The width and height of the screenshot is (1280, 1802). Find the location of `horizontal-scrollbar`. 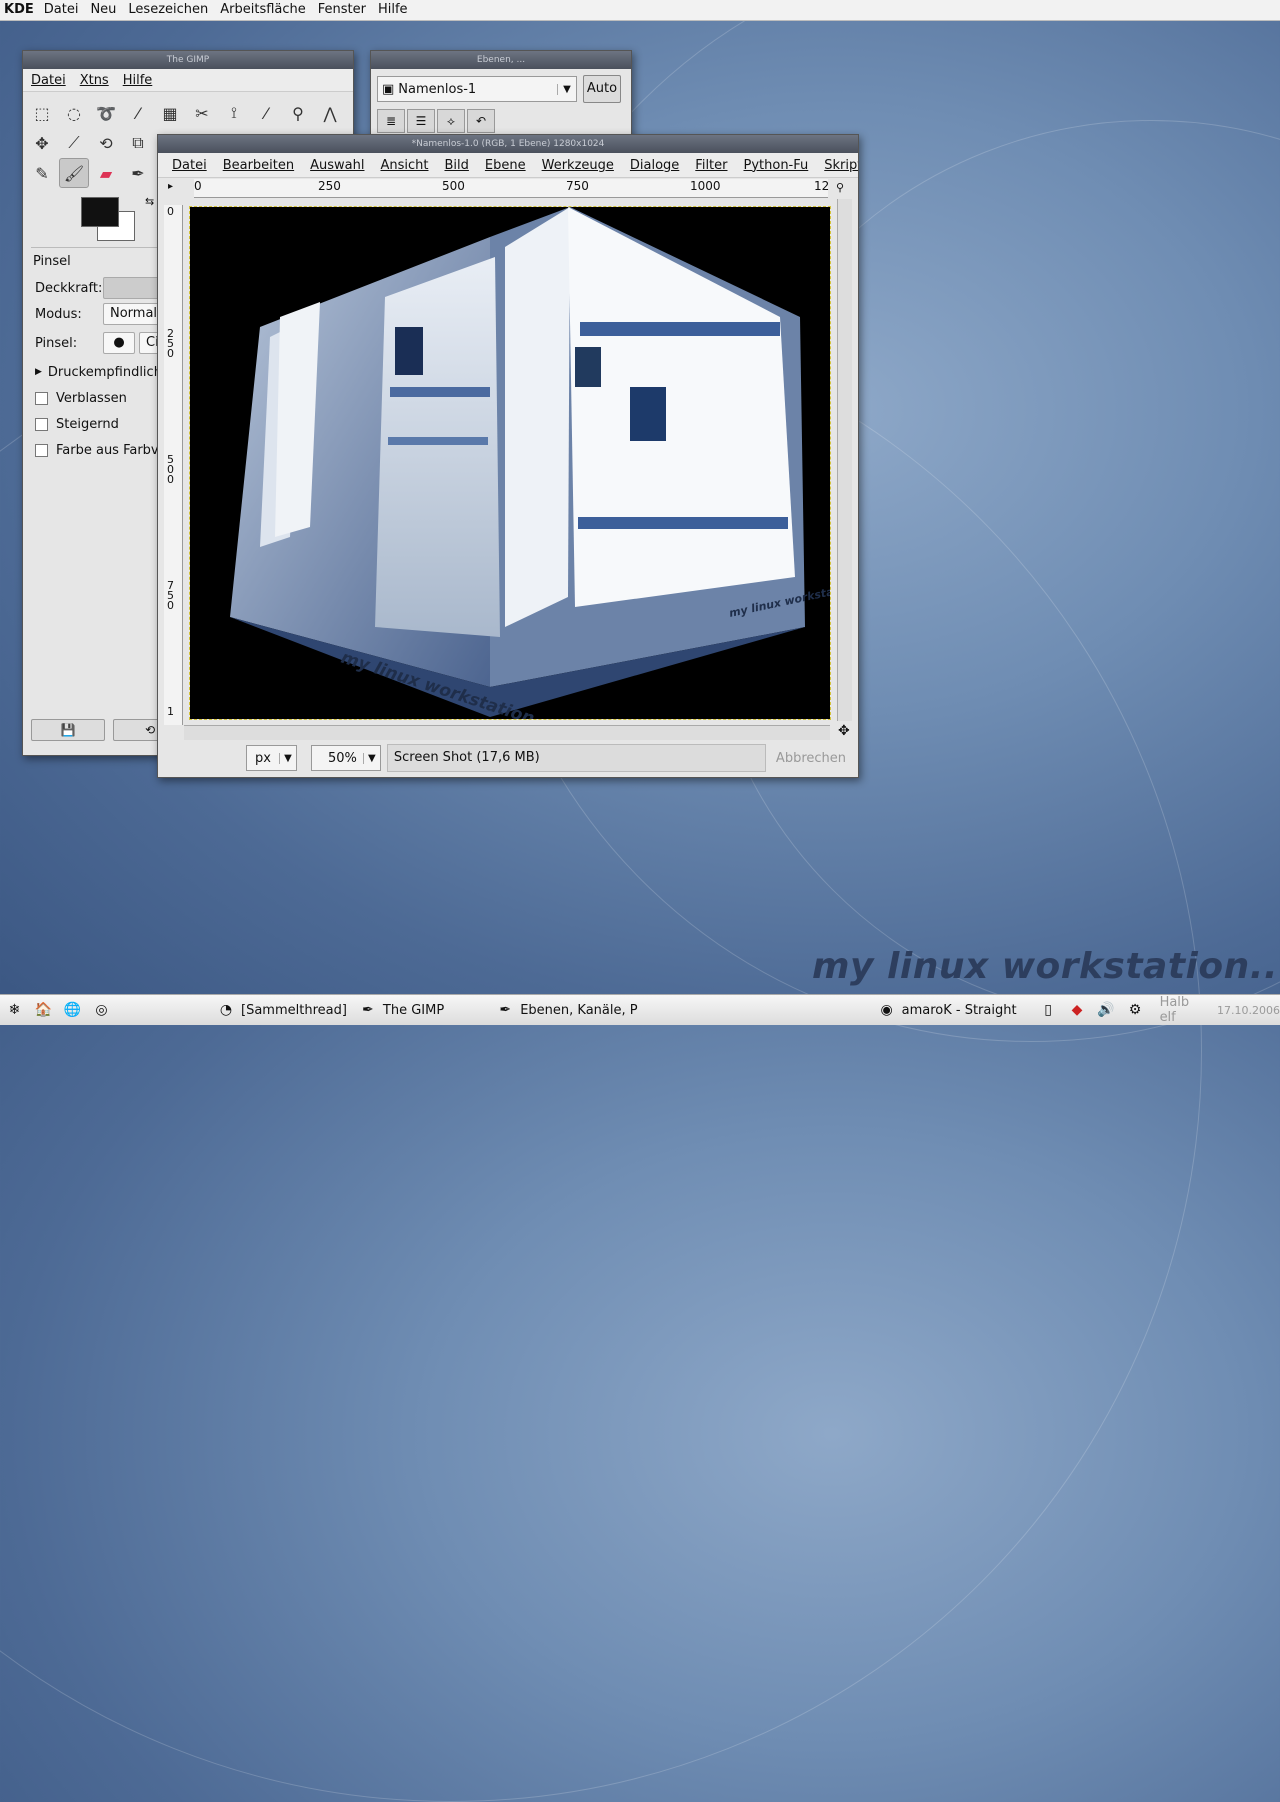

horizontal-scrollbar is located at coordinates (507, 732).